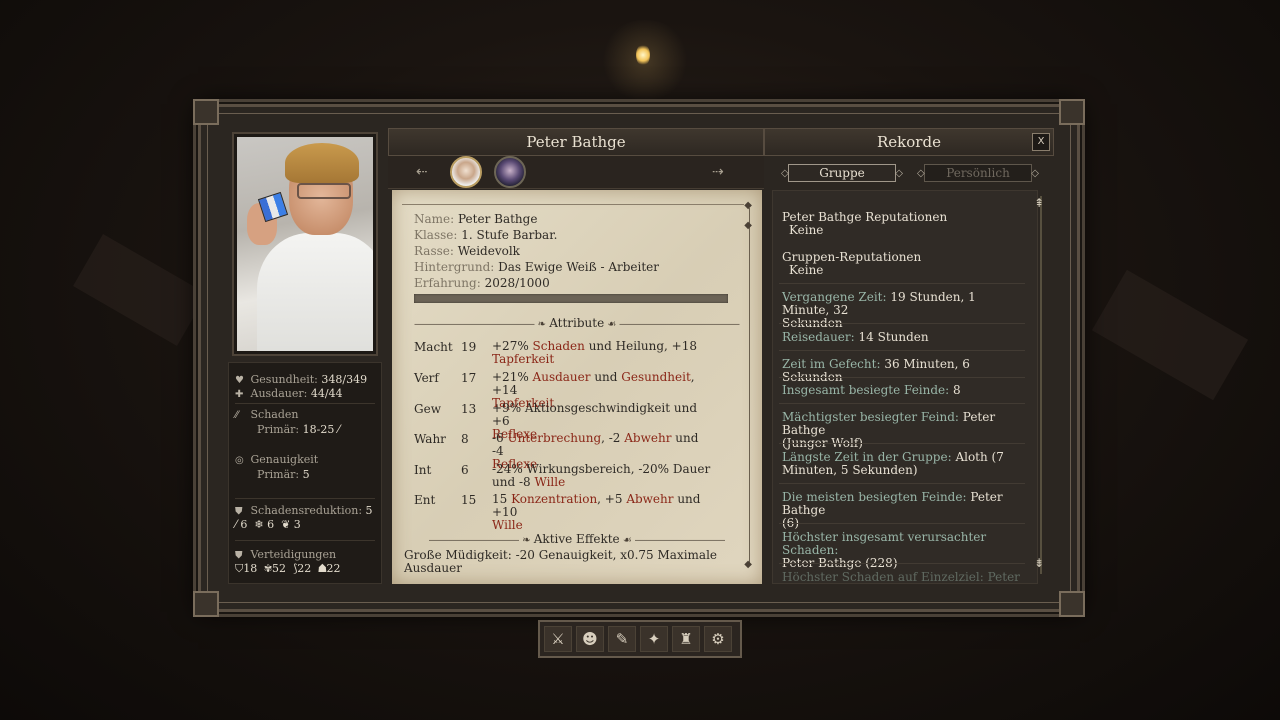  What do you see at coordinates (268, 568) in the screenshot?
I see `fortitude-icon: ✾` at bounding box center [268, 568].